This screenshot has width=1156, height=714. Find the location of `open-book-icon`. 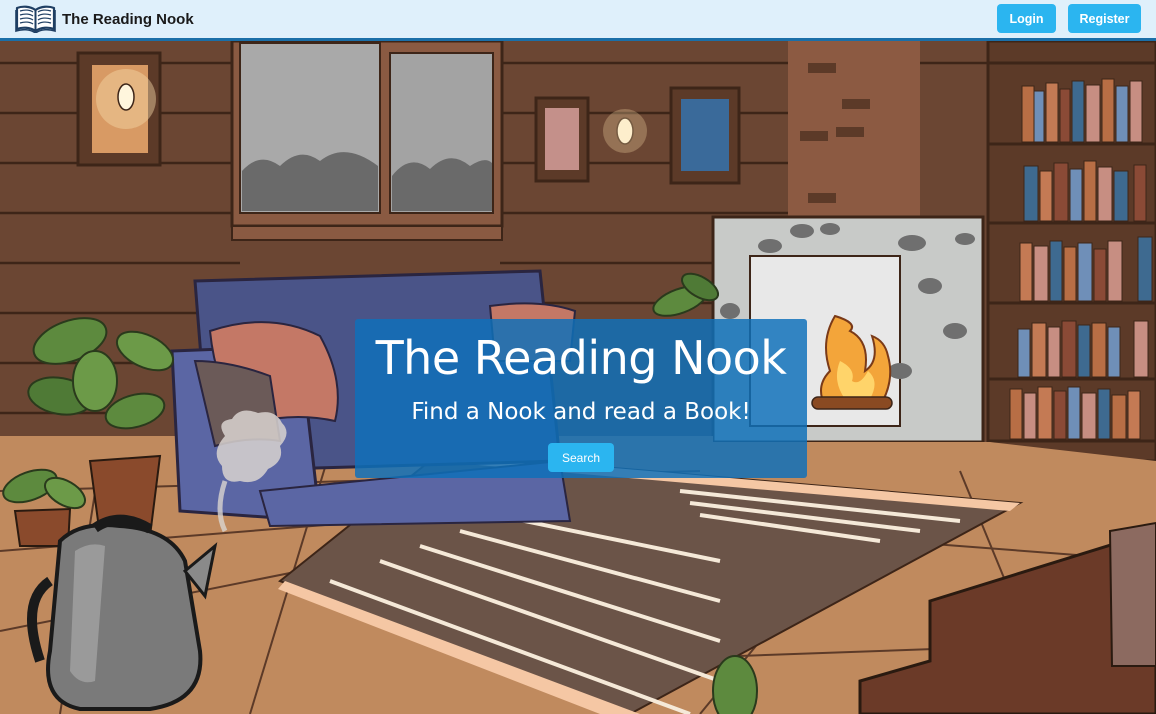

open-book-icon is located at coordinates (35, 19).